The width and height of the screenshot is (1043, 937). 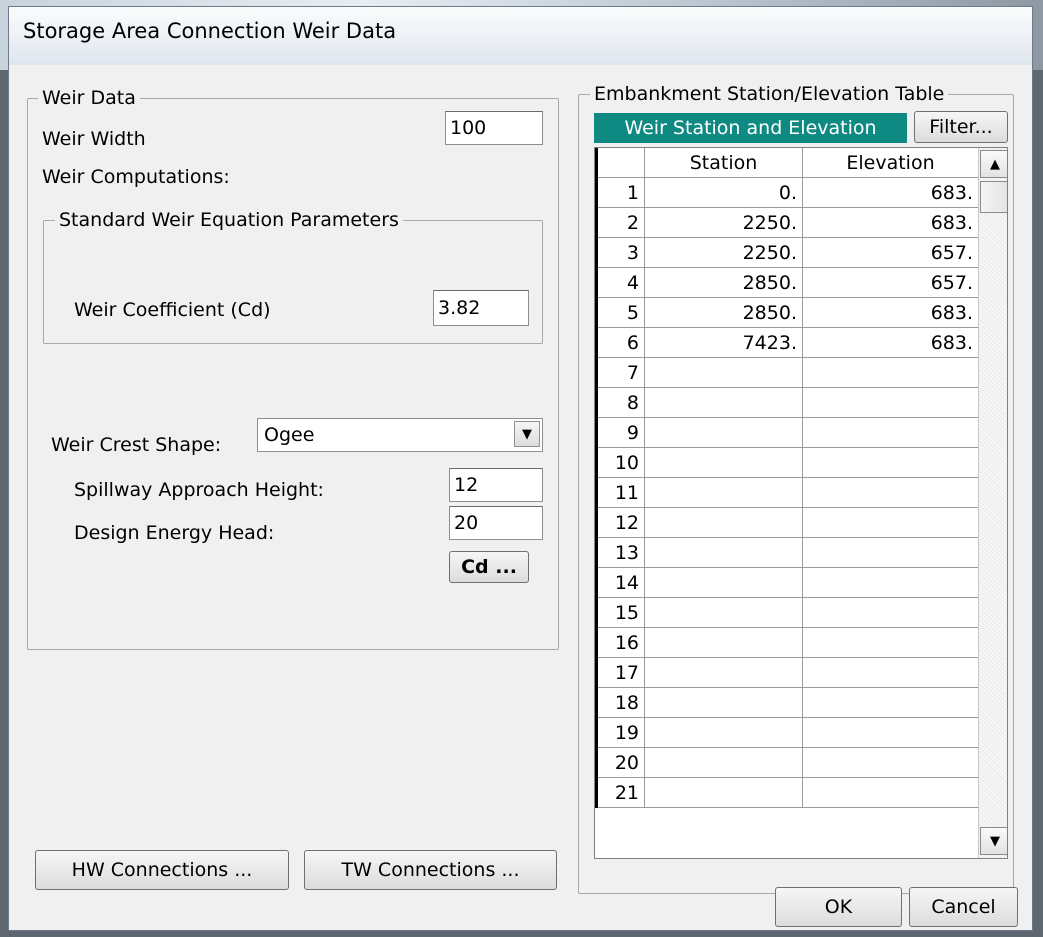 What do you see at coordinates (620, 342) in the screenshot?
I see `row-number-cell: 6` at bounding box center [620, 342].